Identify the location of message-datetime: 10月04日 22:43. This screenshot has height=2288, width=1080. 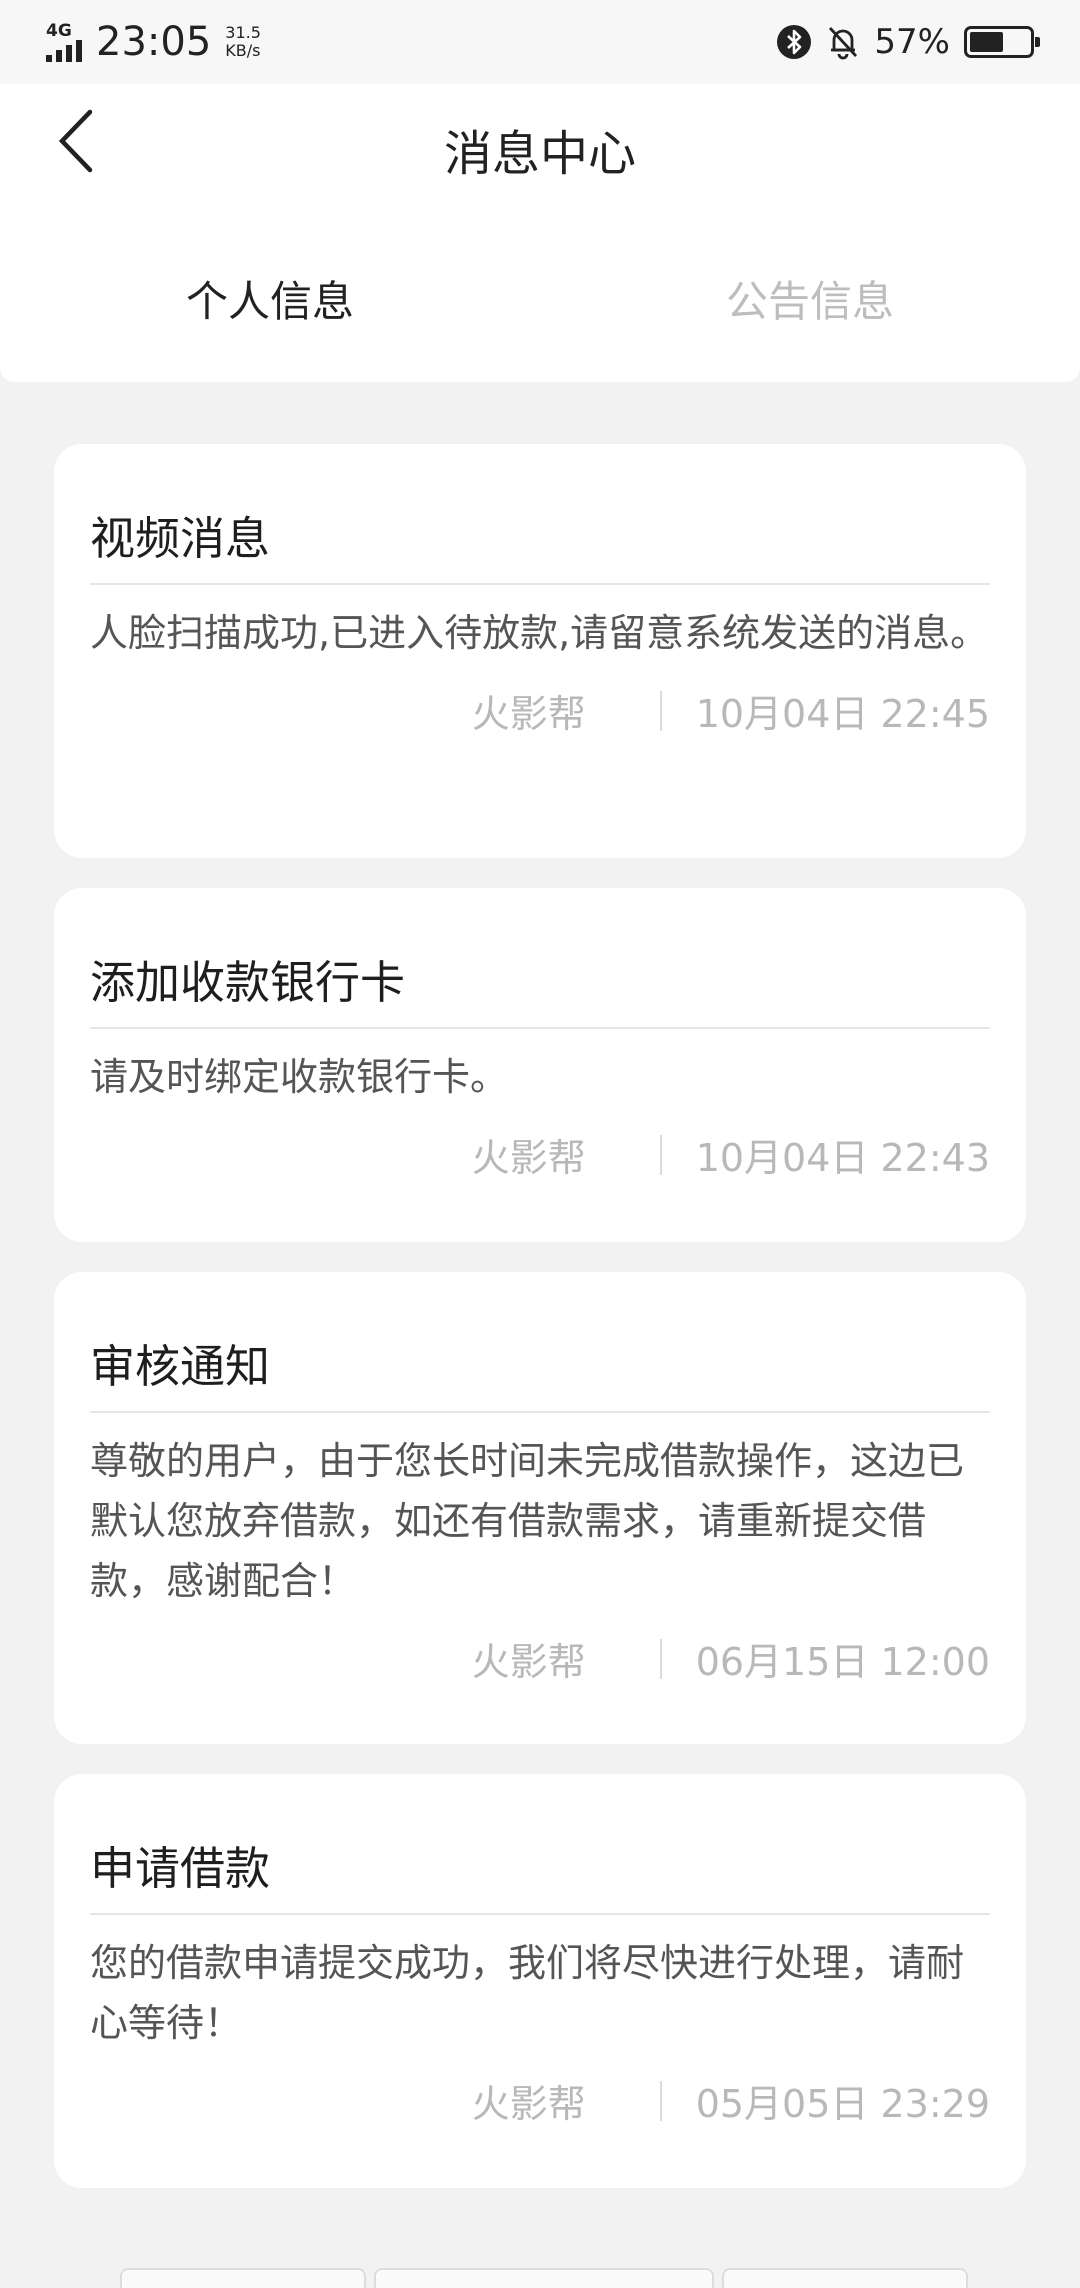
(842, 1158).